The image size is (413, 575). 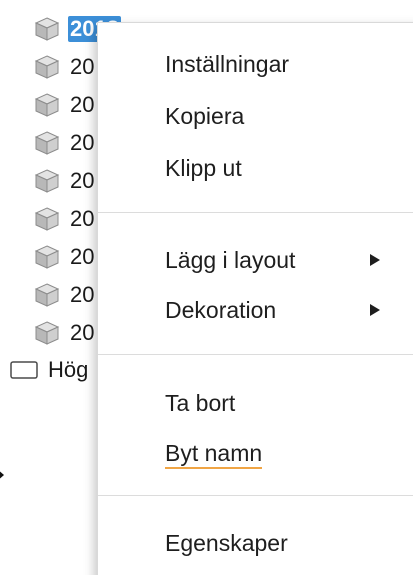 What do you see at coordinates (2, 475) in the screenshot?
I see `pointer-icon` at bounding box center [2, 475].